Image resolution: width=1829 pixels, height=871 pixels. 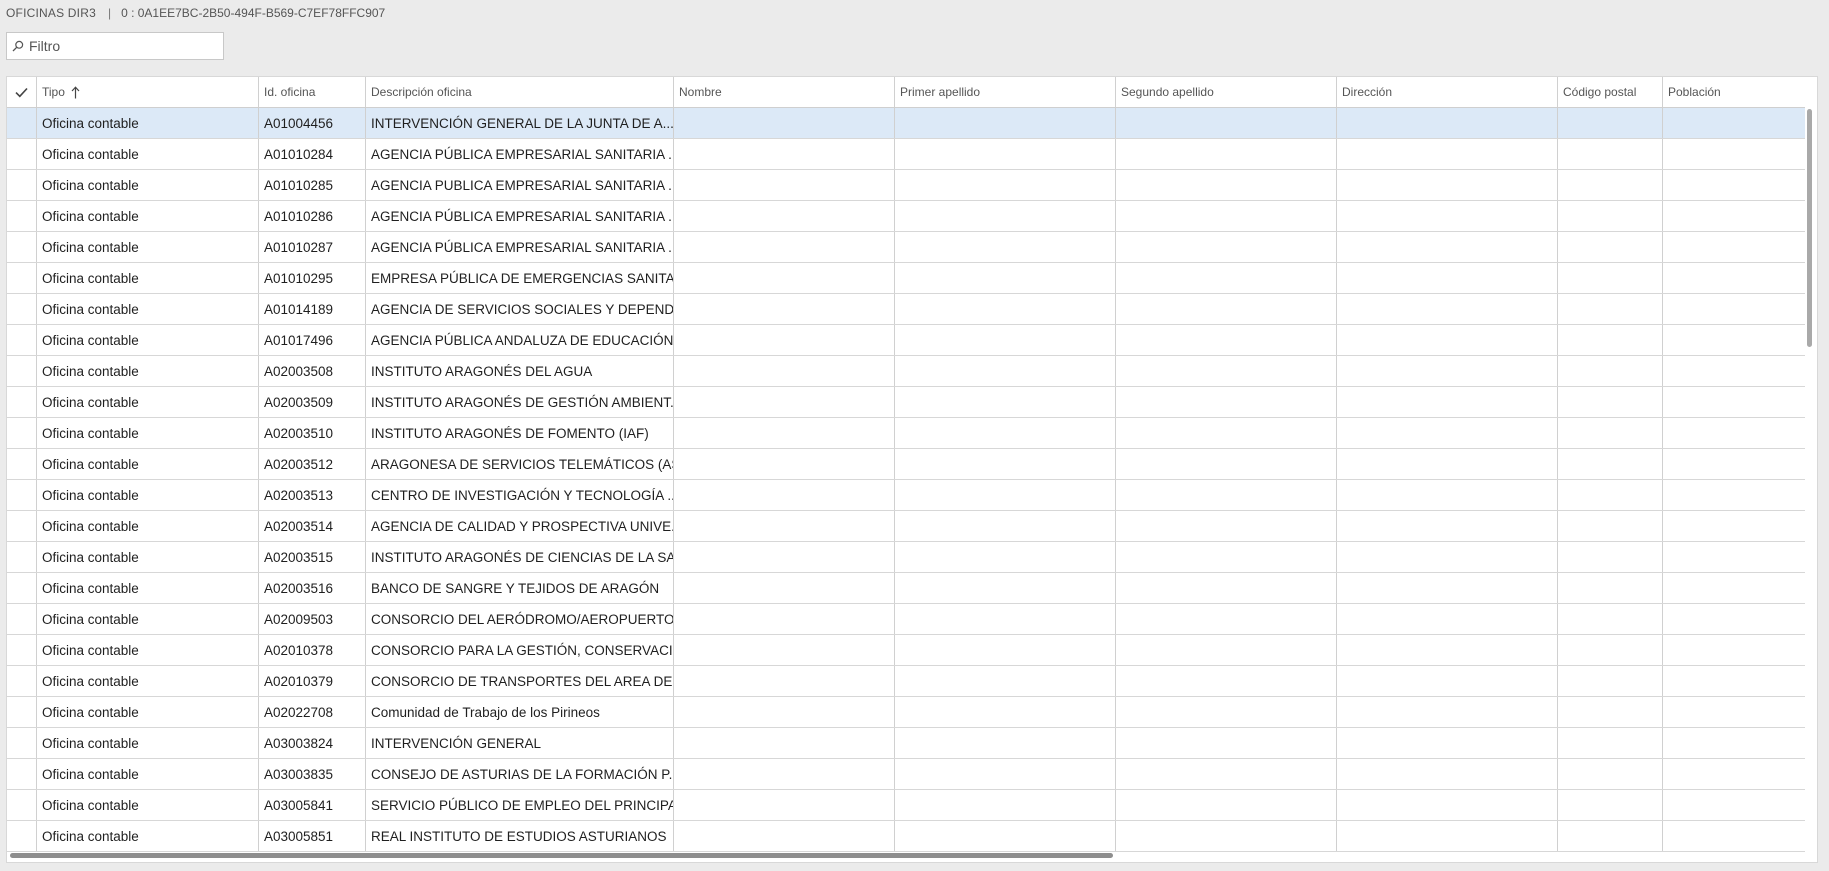 What do you see at coordinates (1809, 228) in the screenshot?
I see `vertical-scrollbar-thumb` at bounding box center [1809, 228].